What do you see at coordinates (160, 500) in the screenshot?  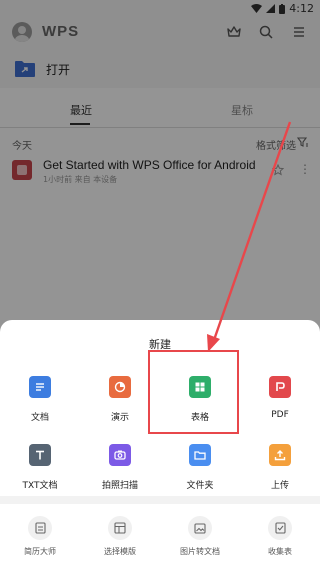 I see `sheet-divider` at bounding box center [160, 500].